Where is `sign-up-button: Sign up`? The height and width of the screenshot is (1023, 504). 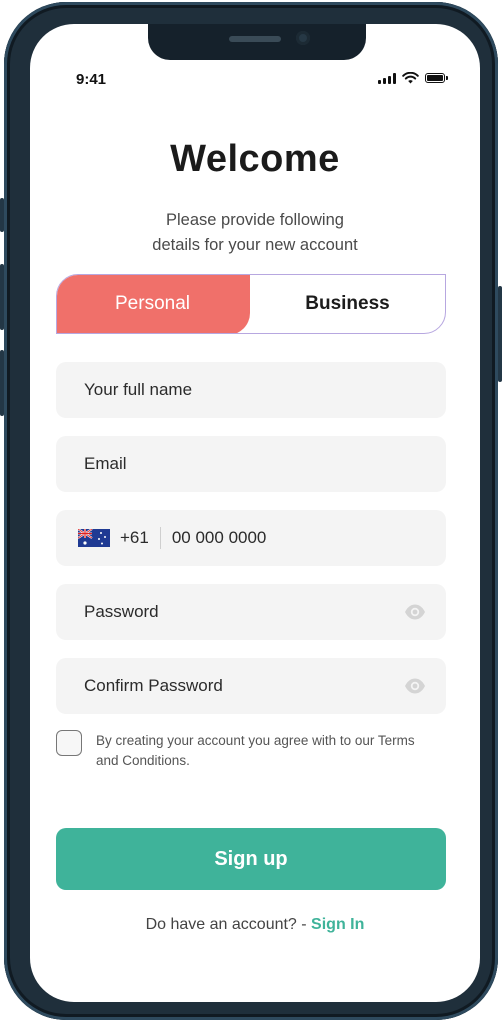 sign-up-button: Sign up is located at coordinates (251, 859).